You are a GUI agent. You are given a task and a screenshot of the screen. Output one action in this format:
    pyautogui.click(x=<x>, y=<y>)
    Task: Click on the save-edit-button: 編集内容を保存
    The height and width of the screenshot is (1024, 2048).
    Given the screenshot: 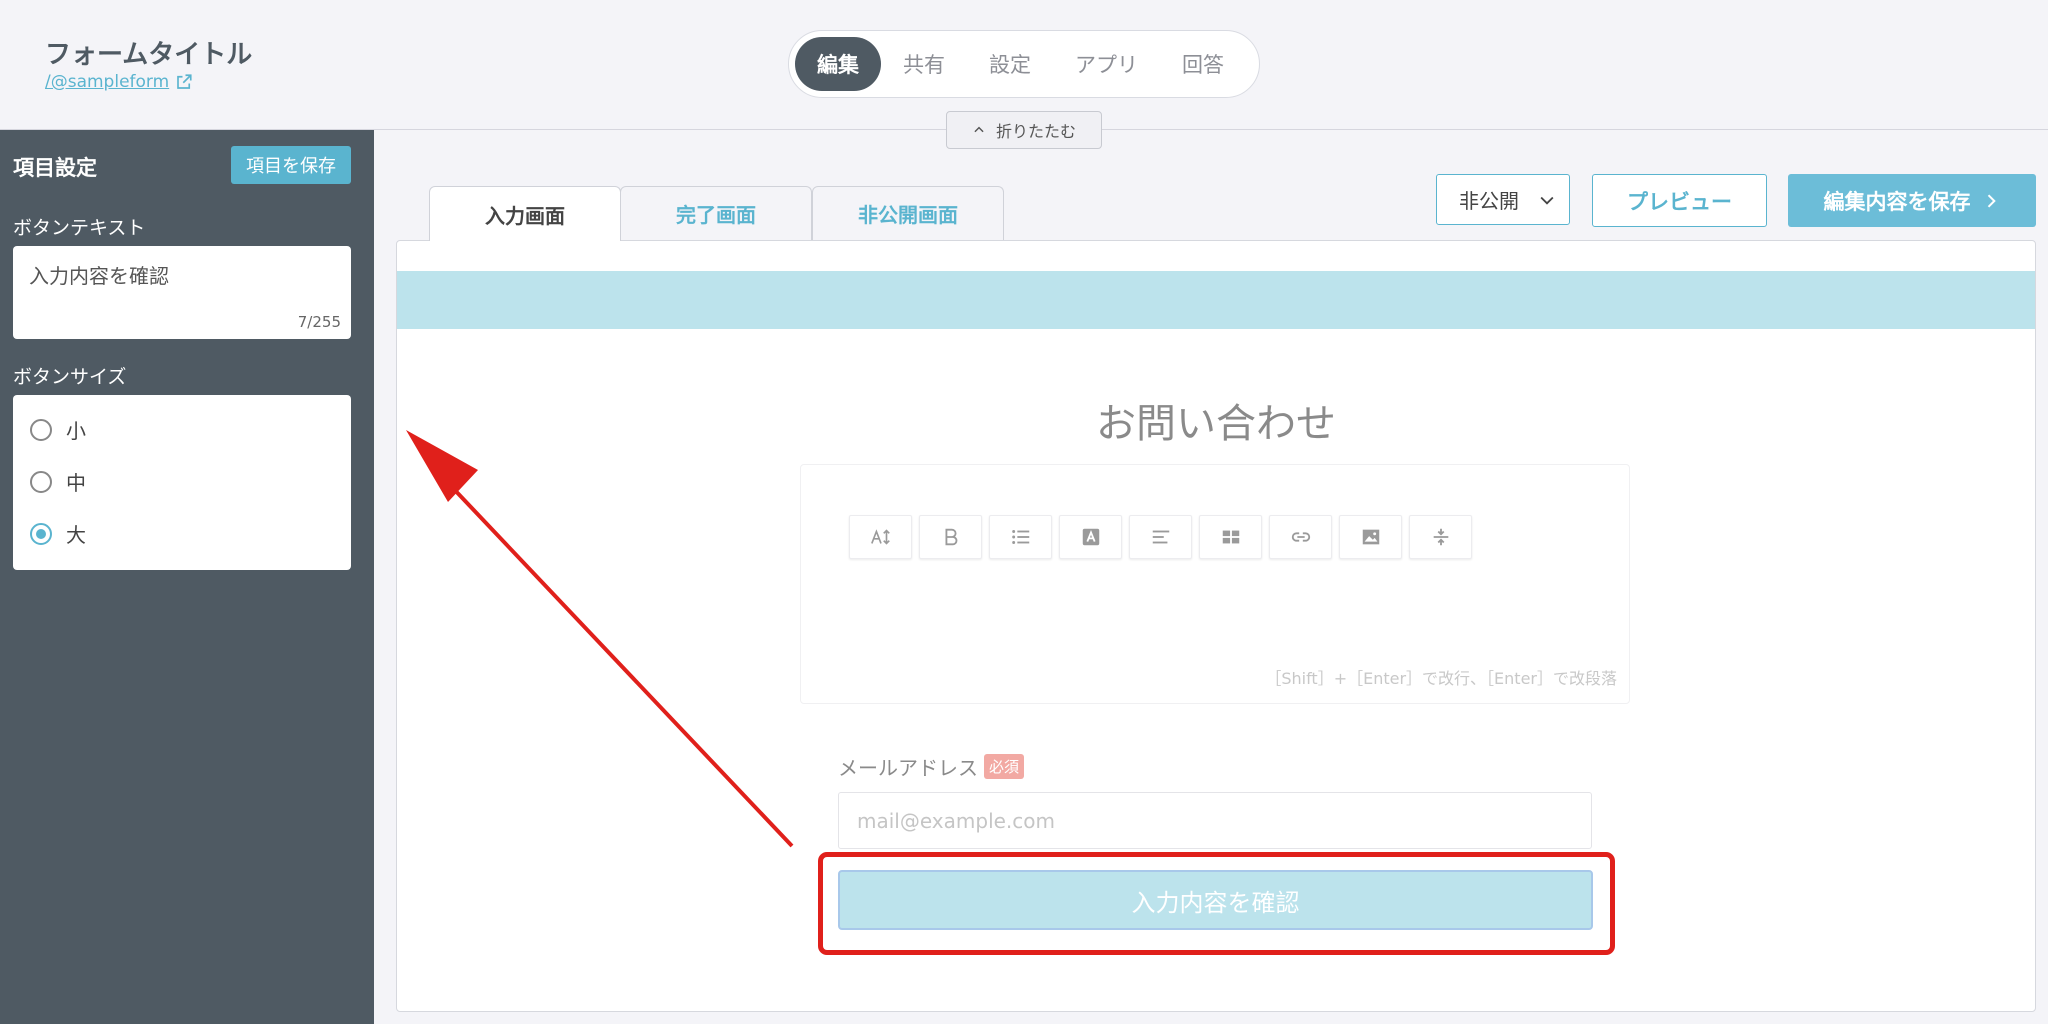 What is the action you would take?
    pyautogui.click(x=1912, y=200)
    